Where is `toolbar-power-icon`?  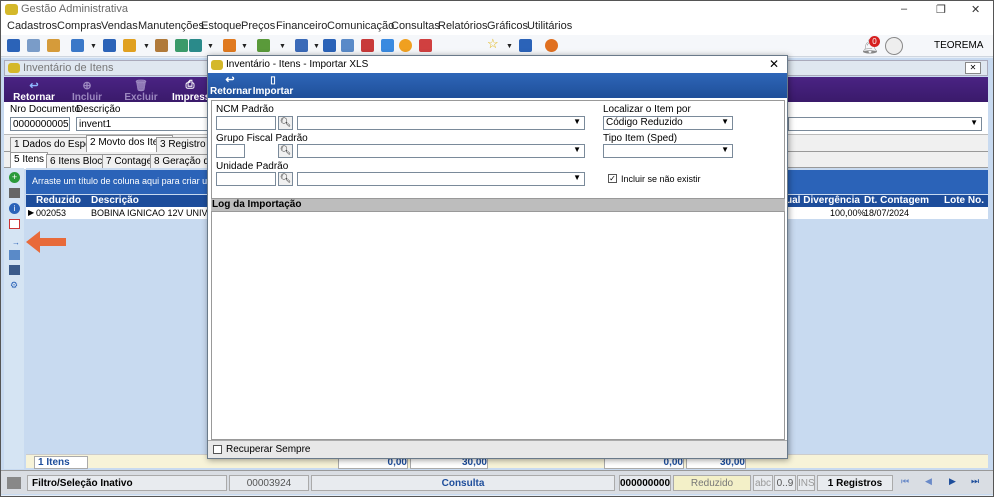 toolbar-power-icon is located at coordinates (551, 45).